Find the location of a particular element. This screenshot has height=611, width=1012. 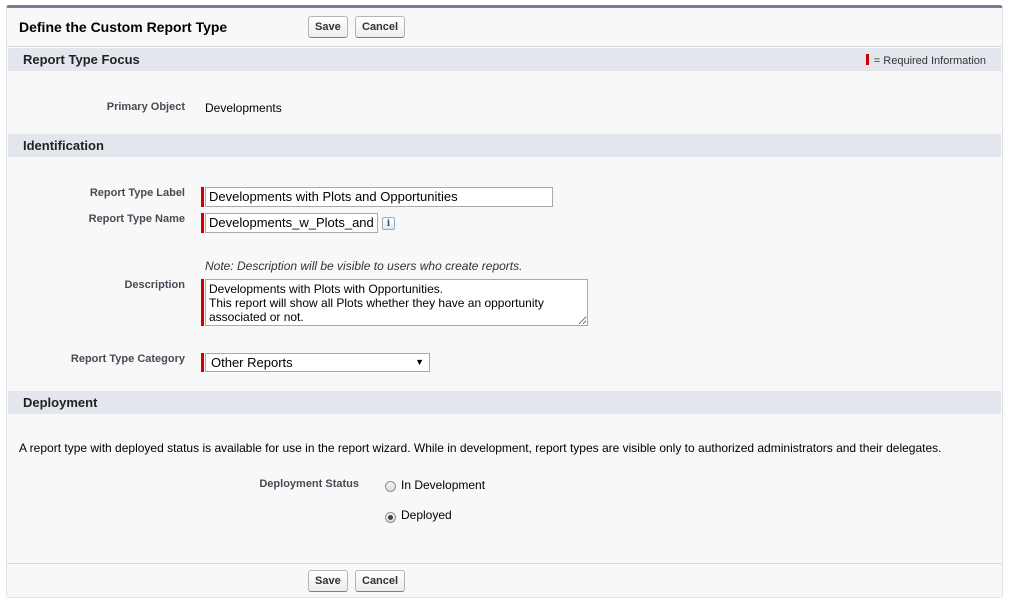

report-type-category-label: Report Type Category is located at coordinates (127, 359).